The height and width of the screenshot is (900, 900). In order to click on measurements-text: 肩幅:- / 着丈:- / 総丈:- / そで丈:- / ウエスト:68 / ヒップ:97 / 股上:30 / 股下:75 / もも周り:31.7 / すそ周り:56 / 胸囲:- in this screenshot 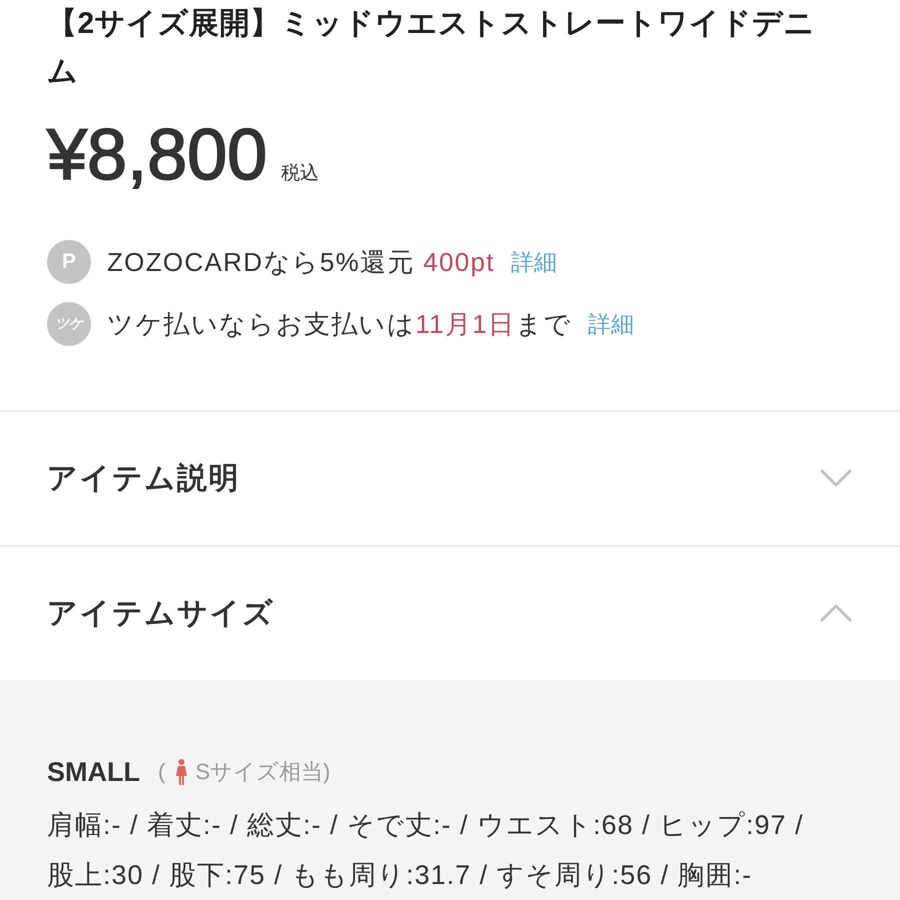, I will do `click(426, 850)`.